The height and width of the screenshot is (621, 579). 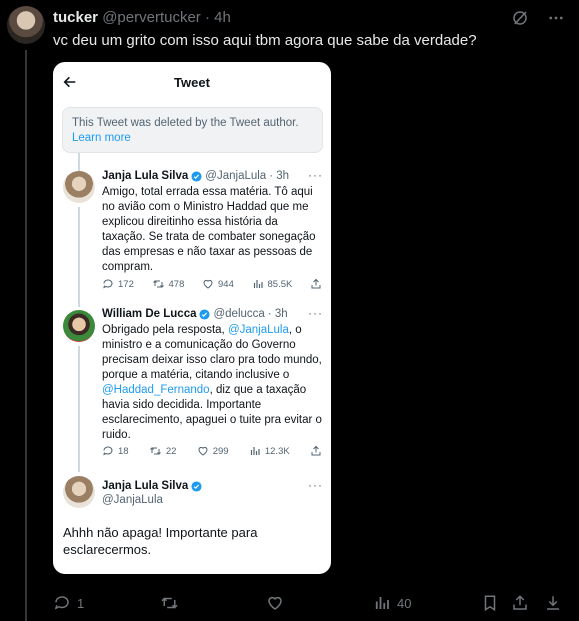 What do you see at coordinates (156, 390) in the screenshot?
I see `mention-link: @Haddad_Fernando` at bounding box center [156, 390].